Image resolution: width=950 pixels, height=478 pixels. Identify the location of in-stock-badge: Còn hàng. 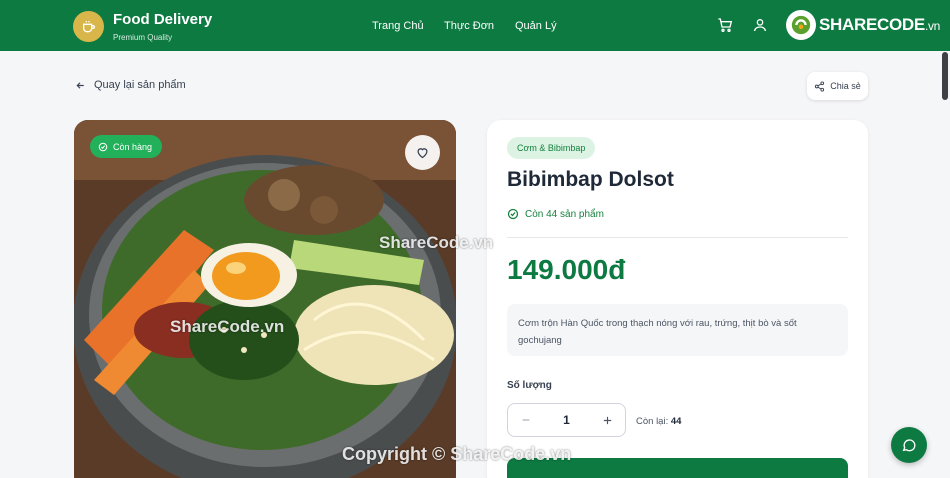
(126, 146).